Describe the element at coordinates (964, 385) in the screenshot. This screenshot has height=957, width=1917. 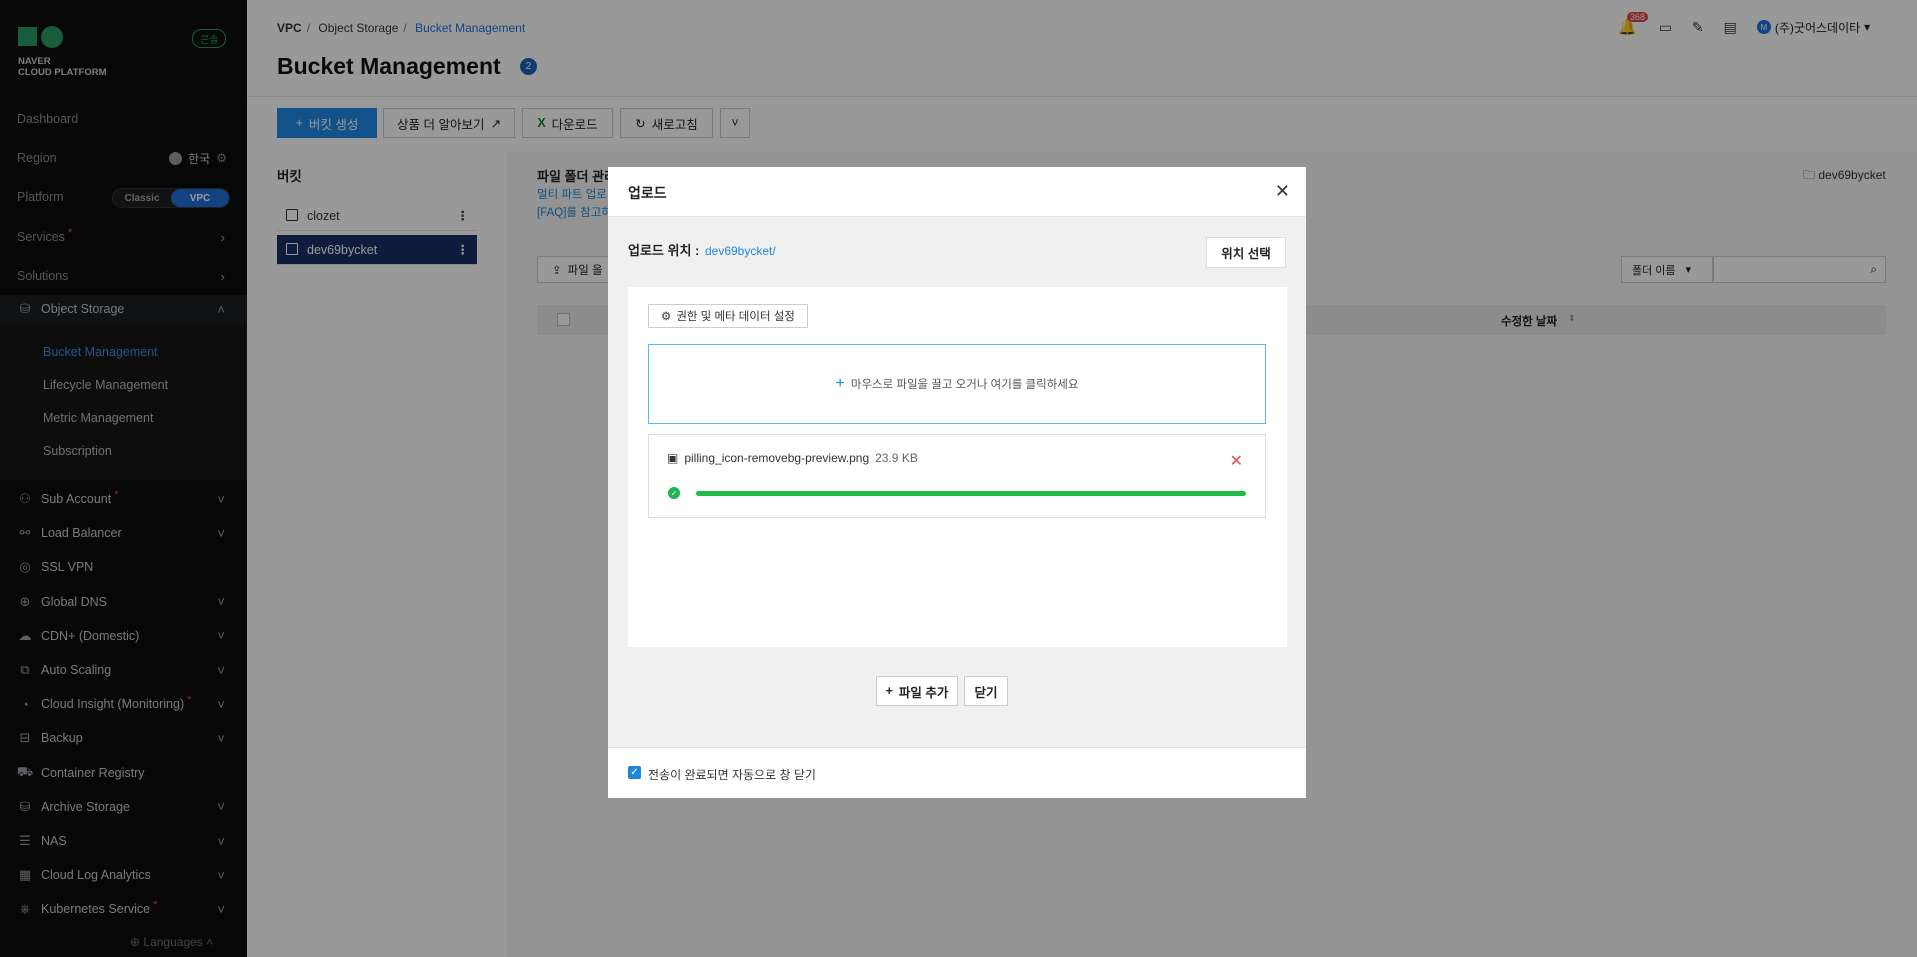
I see `drop-zone-text: 마우스로 파일을 끌고 오거나 여기를 클릭하세요` at that location.